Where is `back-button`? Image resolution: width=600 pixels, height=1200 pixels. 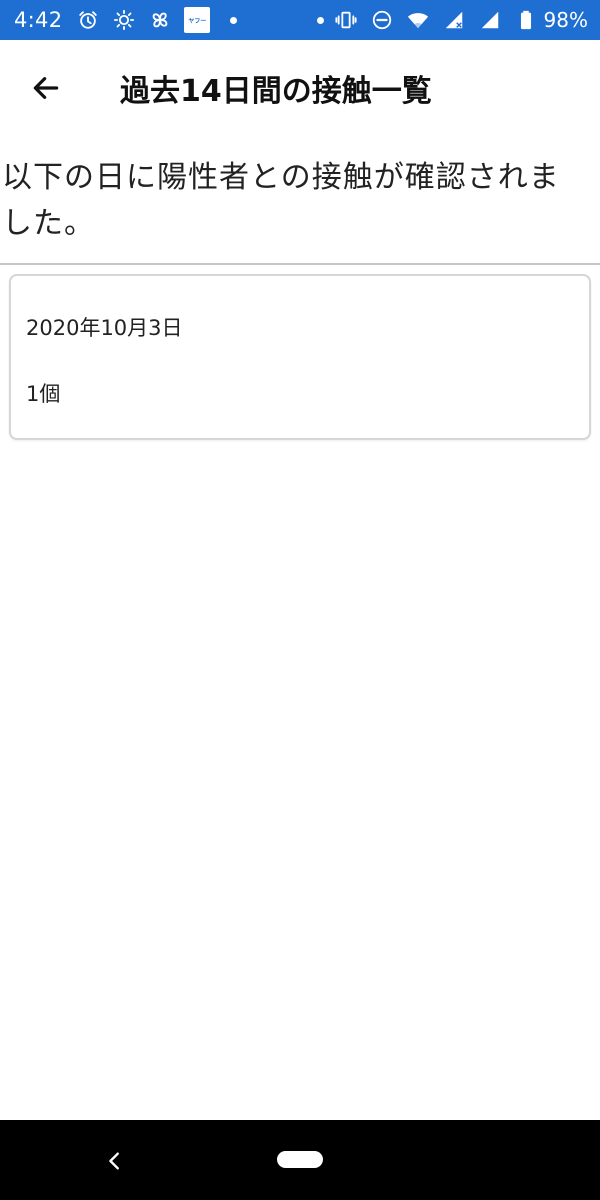 back-button is located at coordinates (46, 88).